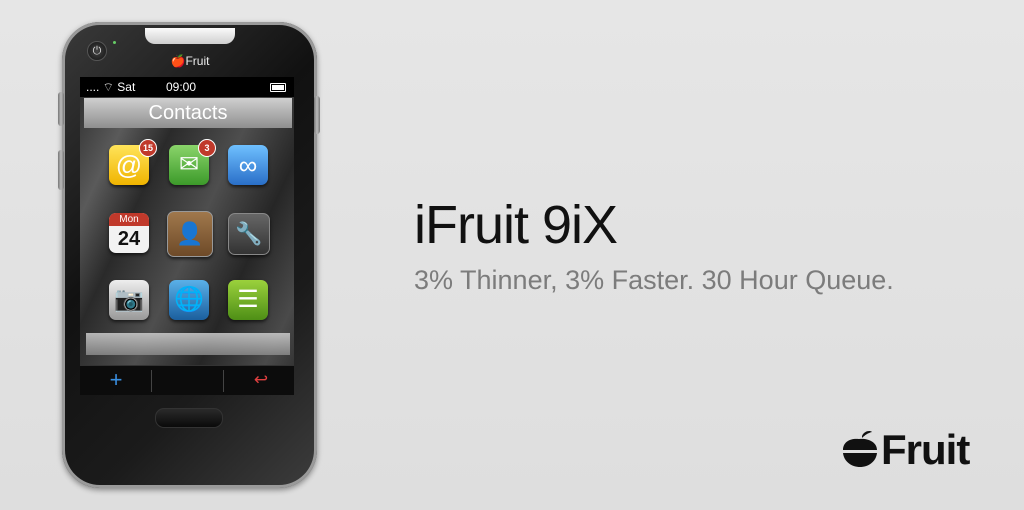  Describe the element at coordinates (116, 380) in the screenshot. I see `add-icon: +` at that location.